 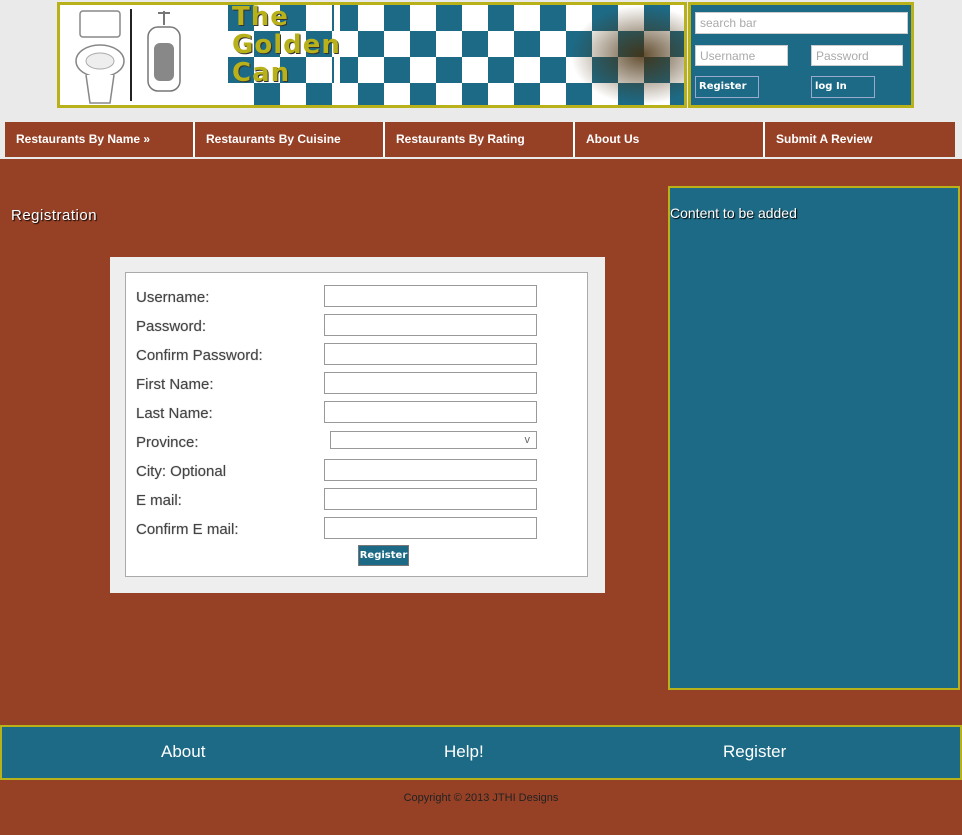 I want to click on last-name-label: Last Name:, so click(x=174, y=413).